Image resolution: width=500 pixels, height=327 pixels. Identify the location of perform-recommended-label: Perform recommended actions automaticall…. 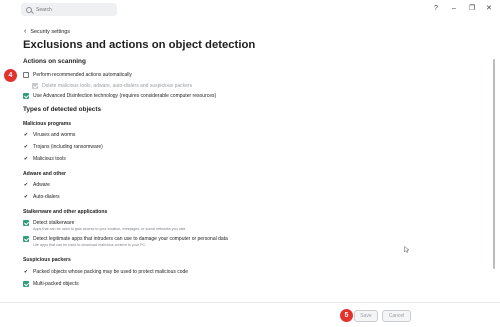
(82, 75).